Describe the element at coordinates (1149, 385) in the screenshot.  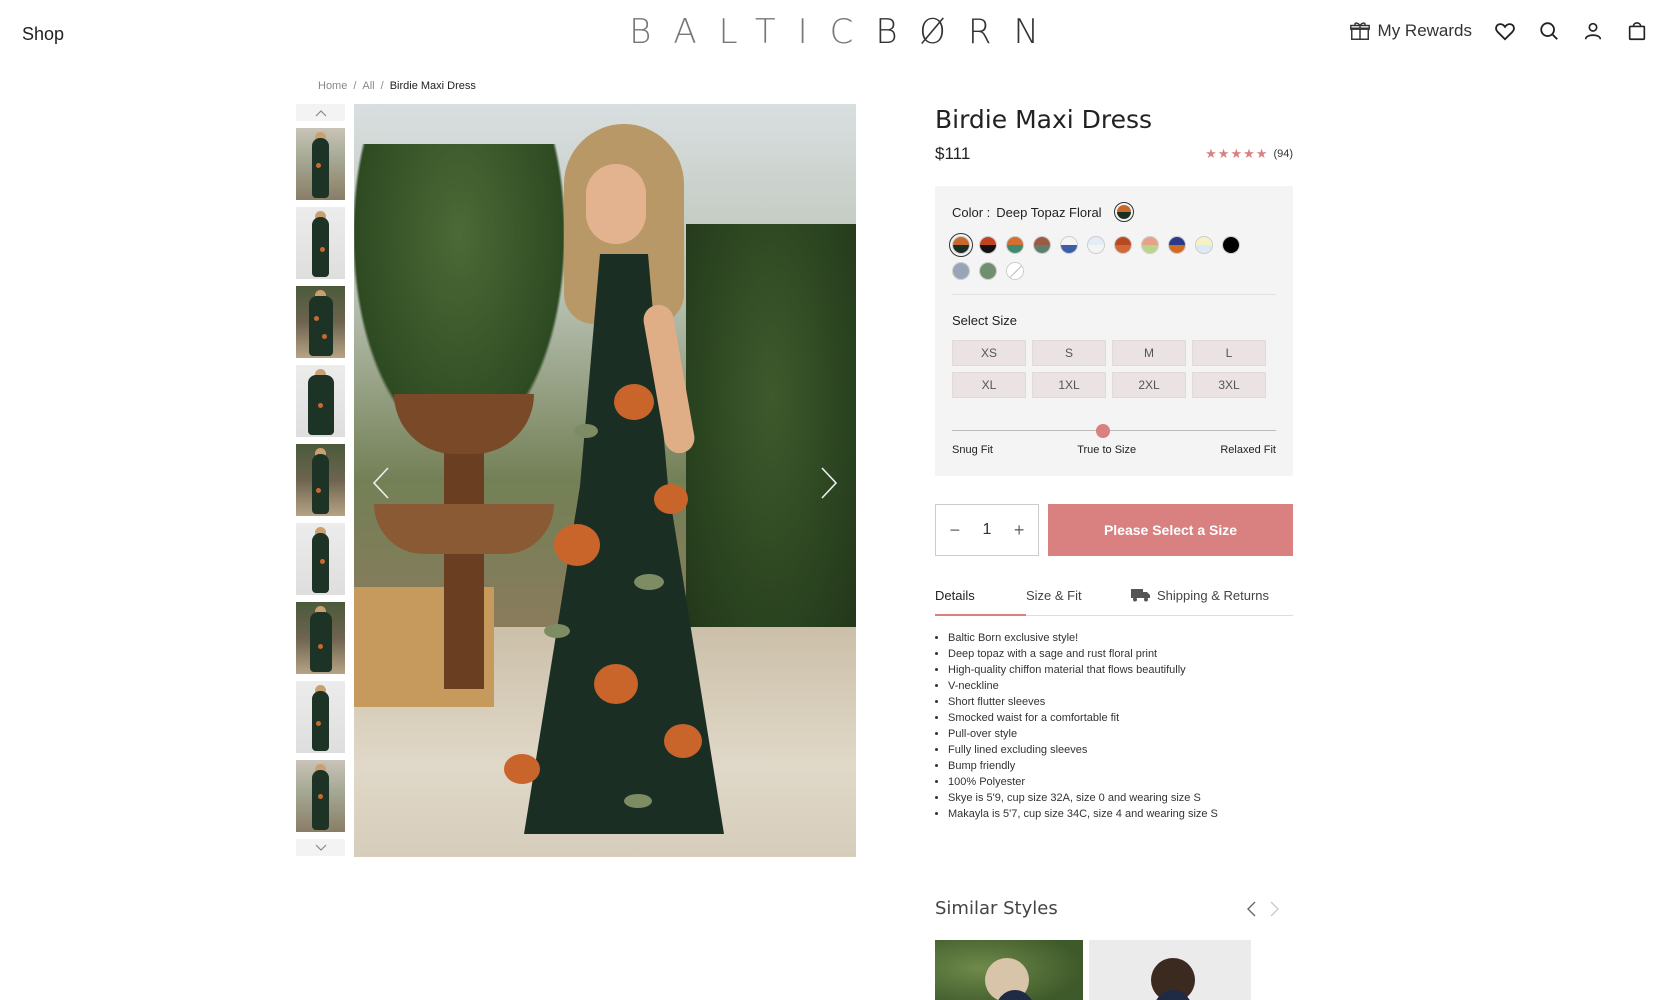
I see `size-option-2xl: 2XL` at that location.